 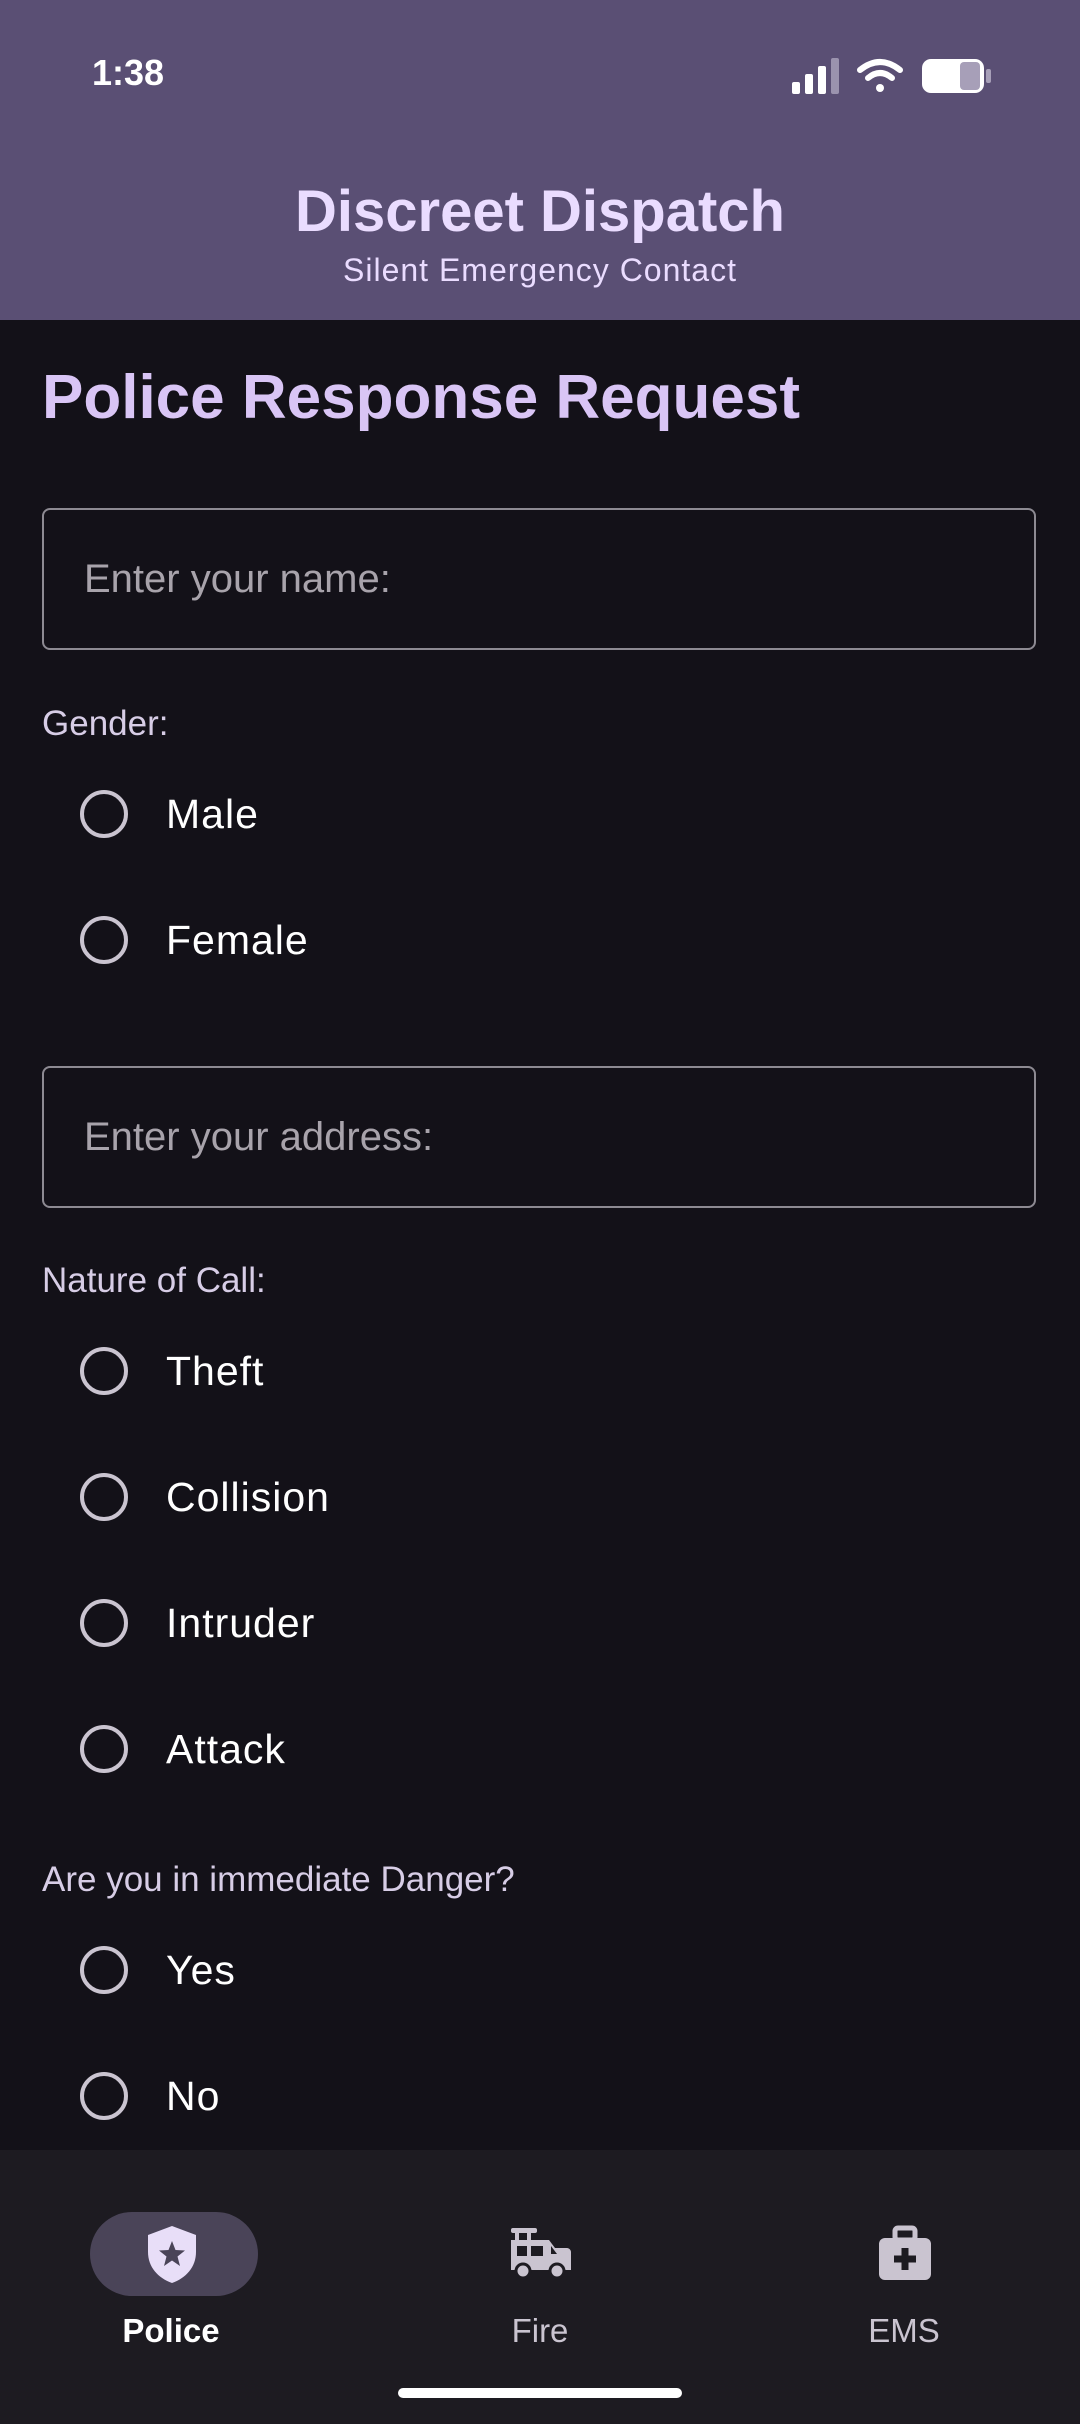 What do you see at coordinates (522, 1623) in the screenshot?
I see `nature-option-intruder: Intruder` at bounding box center [522, 1623].